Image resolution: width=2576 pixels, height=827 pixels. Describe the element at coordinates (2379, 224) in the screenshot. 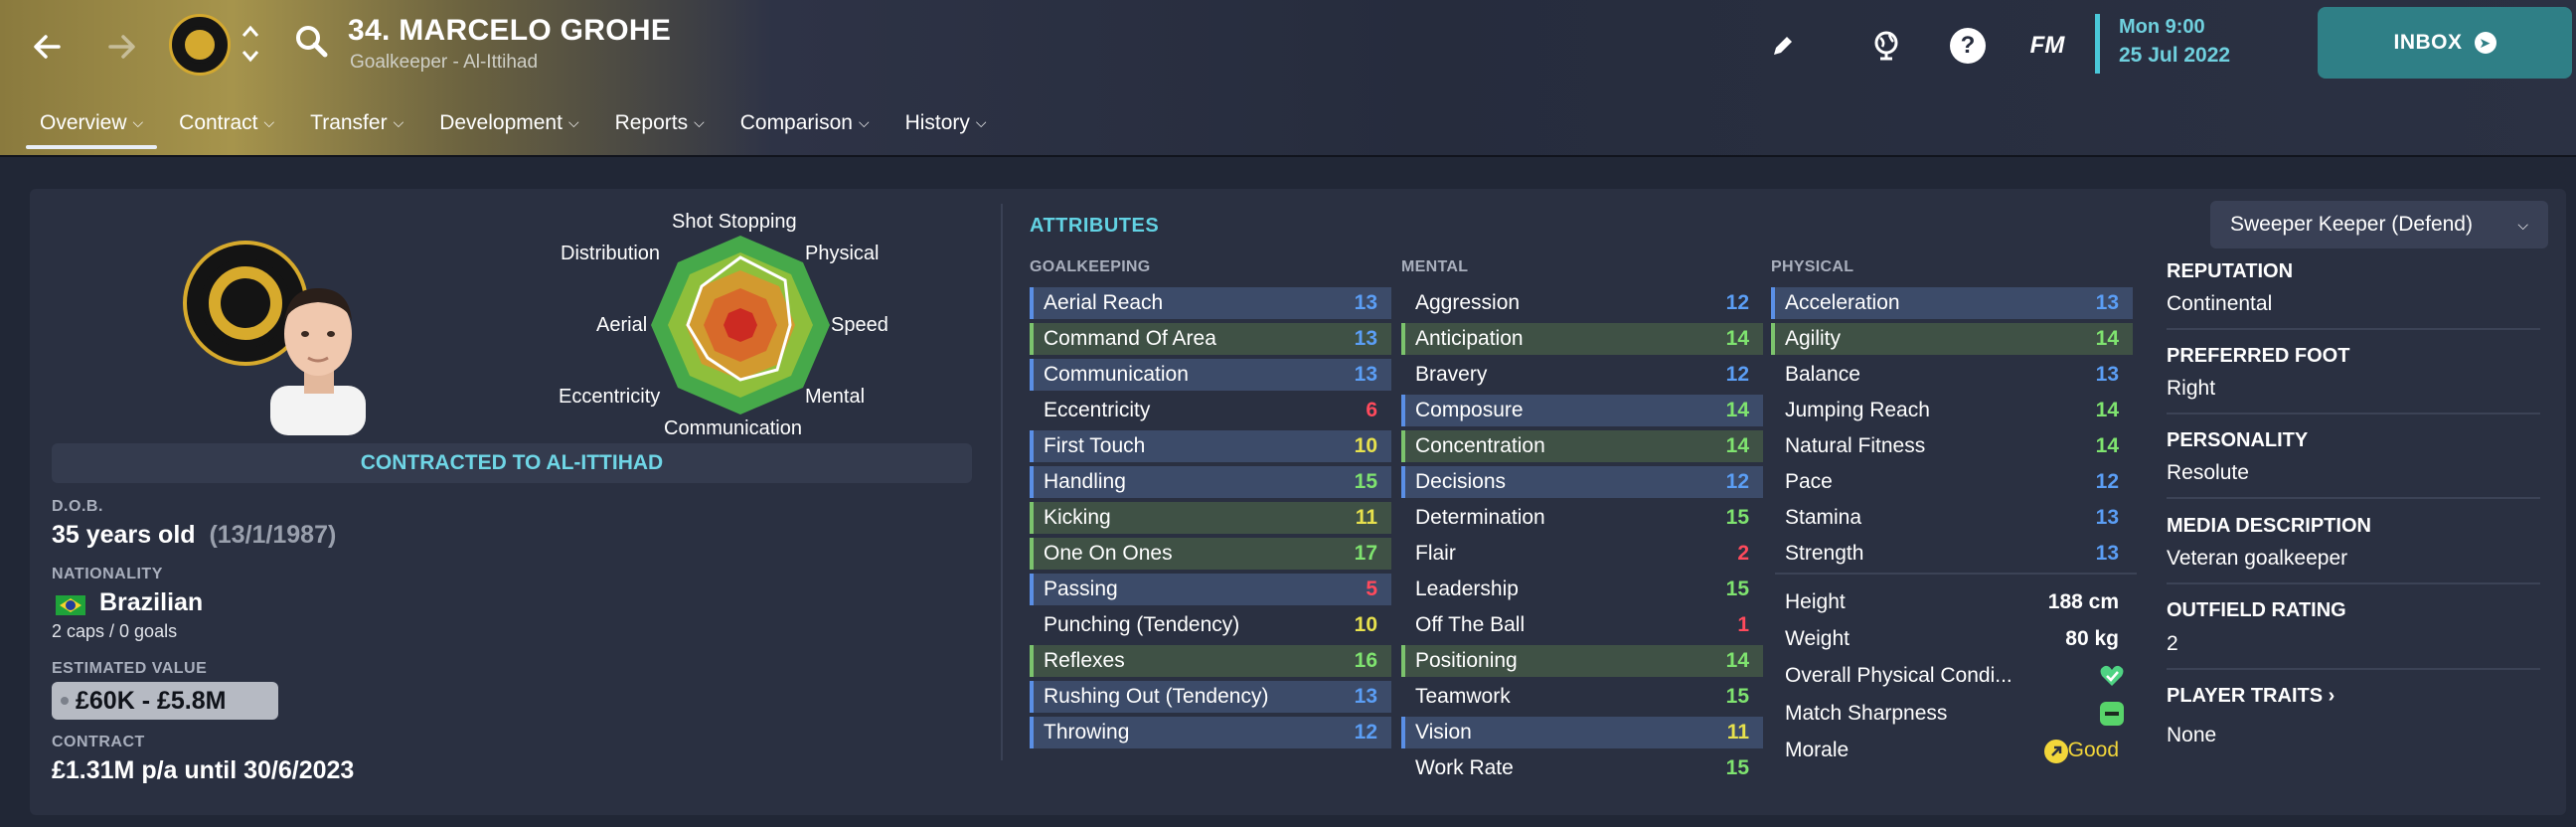

I see `role-select: Sweeper Keeper (Defend) ⌵` at that location.